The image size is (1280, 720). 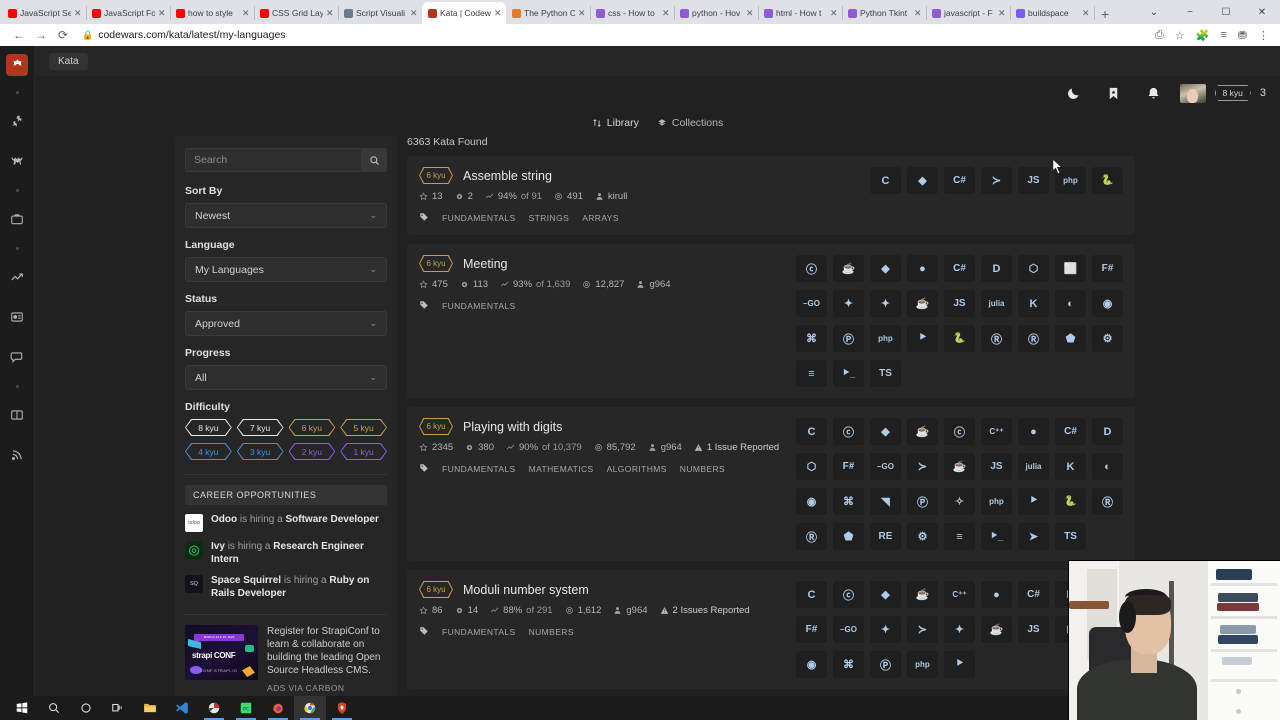 What do you see at coordinates (959, 431) in the screenshot?
I see `language-badge-cobol: ⓒ` at bounding box center [959, 431].